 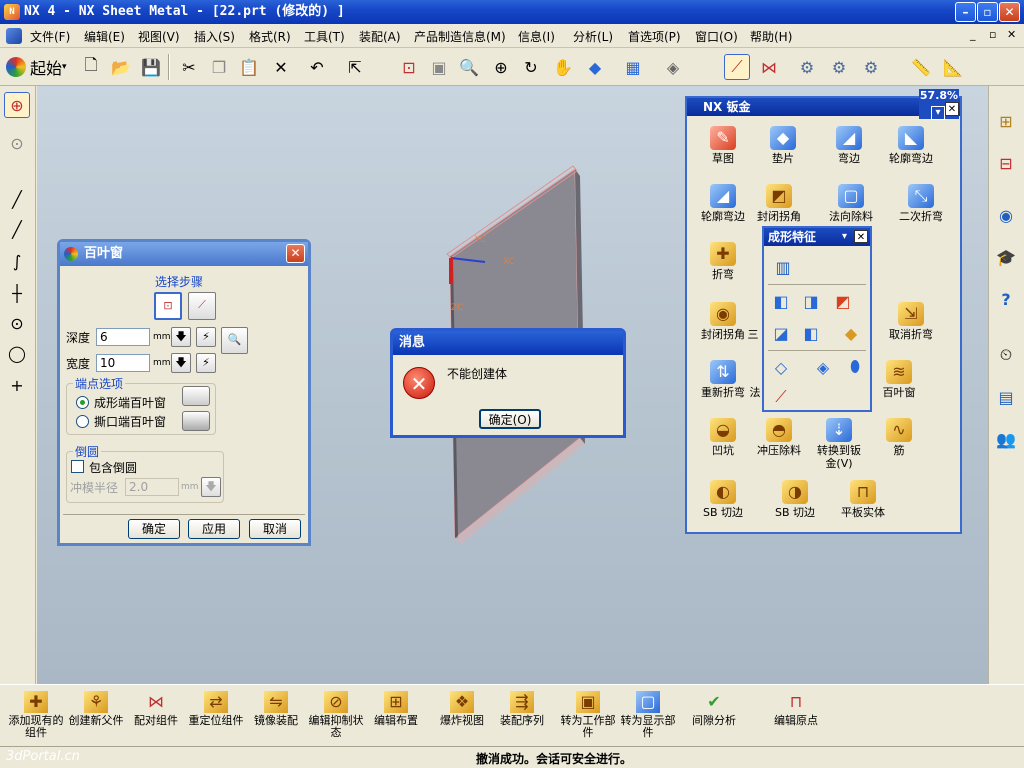 I want to click on menu-file: 文件(F), so click(x=50, y=36).